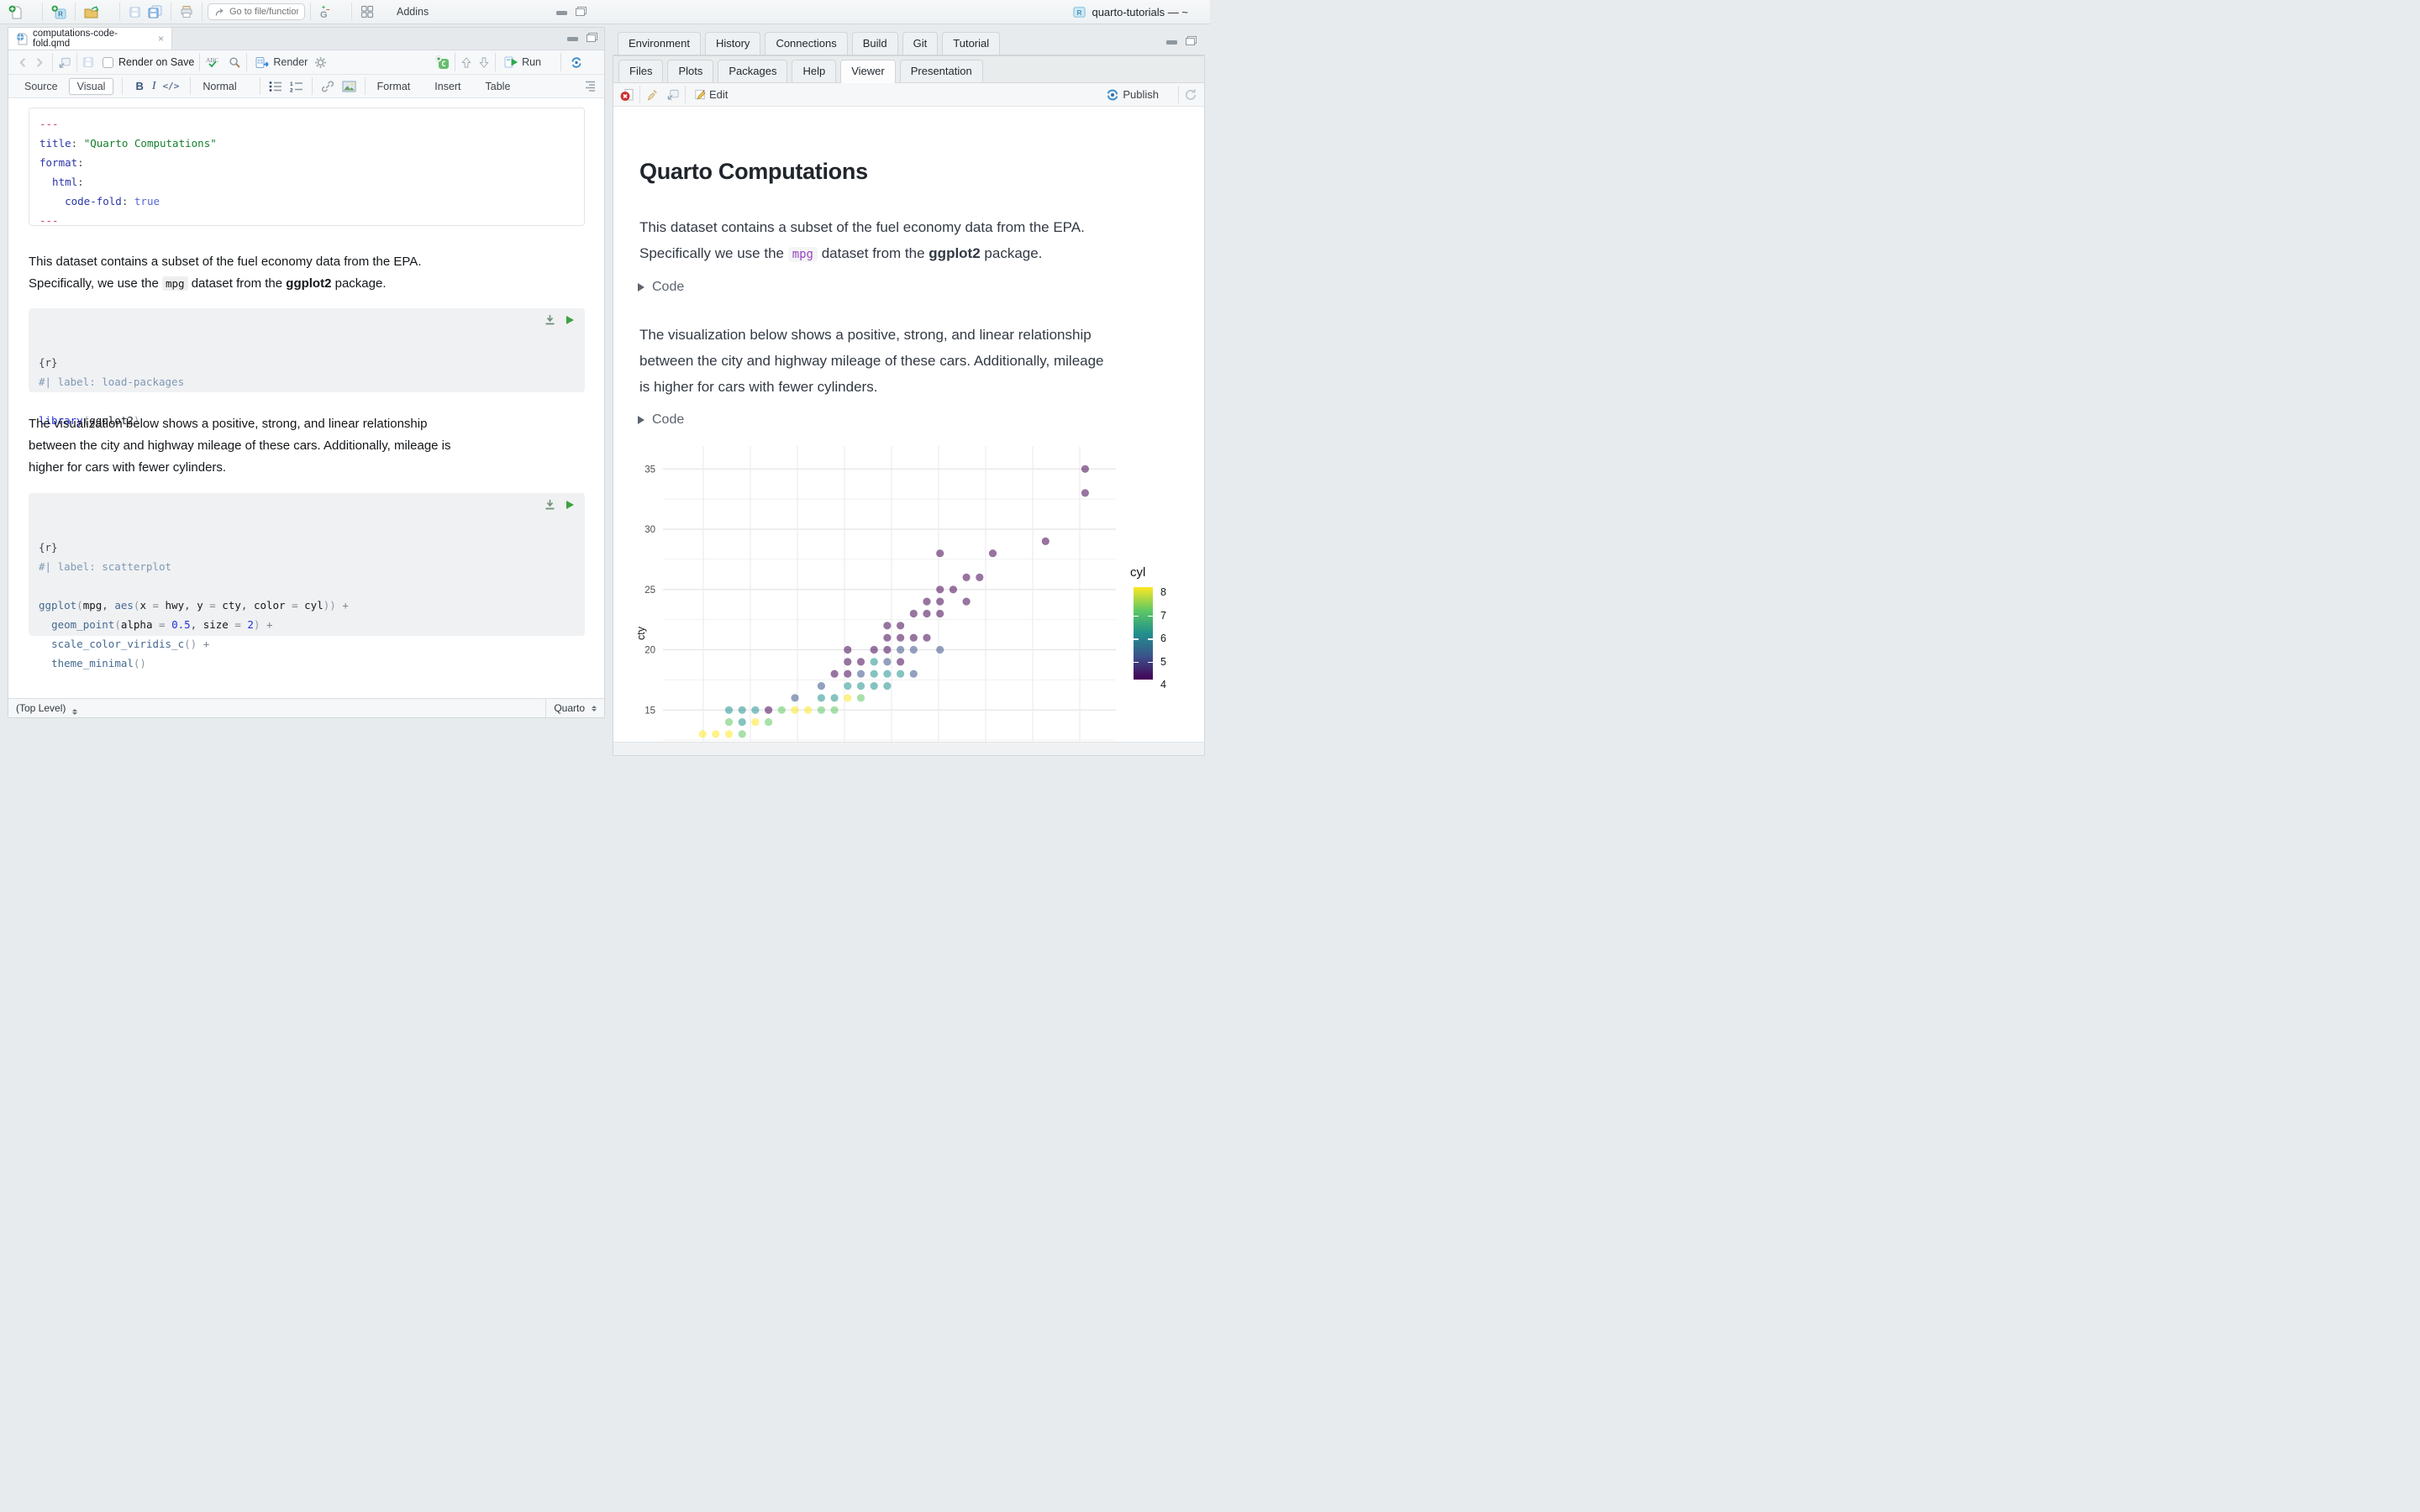  Describe the element at coordinates (941, 71) in the screenshot. I see `tab-presentation: Presentation` at that location.